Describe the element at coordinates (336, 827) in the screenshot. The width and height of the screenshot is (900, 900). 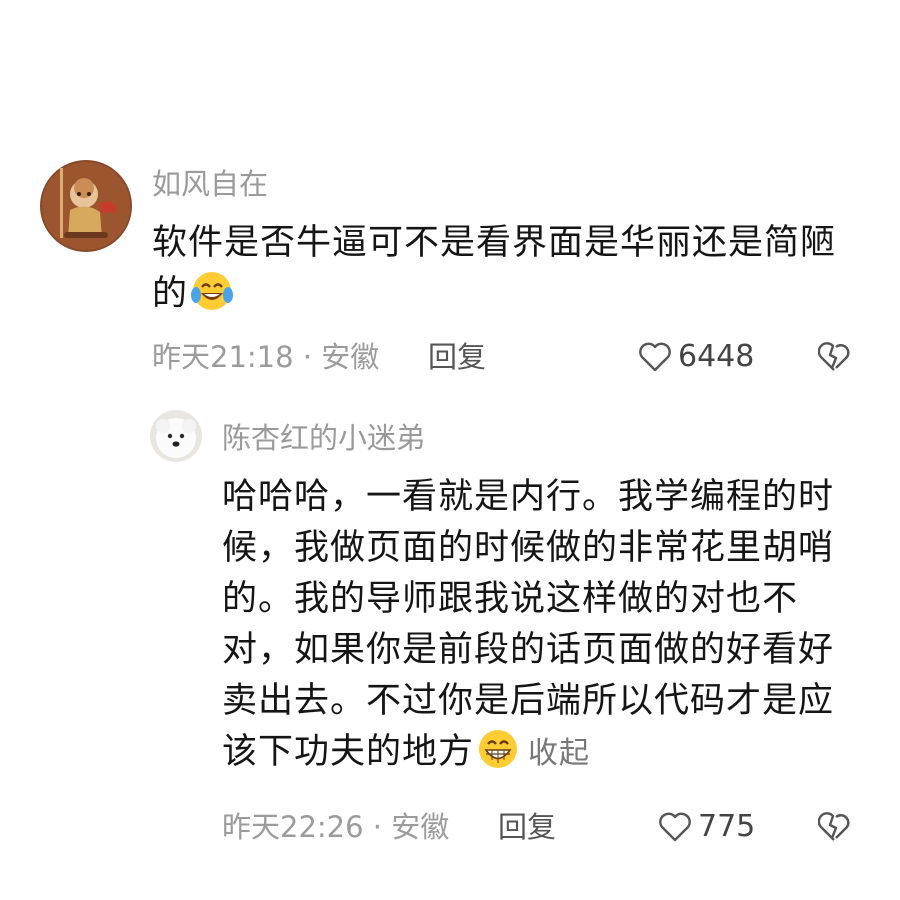
I see `reply-time-location: 昨天22:26 · 安徽` at that location.